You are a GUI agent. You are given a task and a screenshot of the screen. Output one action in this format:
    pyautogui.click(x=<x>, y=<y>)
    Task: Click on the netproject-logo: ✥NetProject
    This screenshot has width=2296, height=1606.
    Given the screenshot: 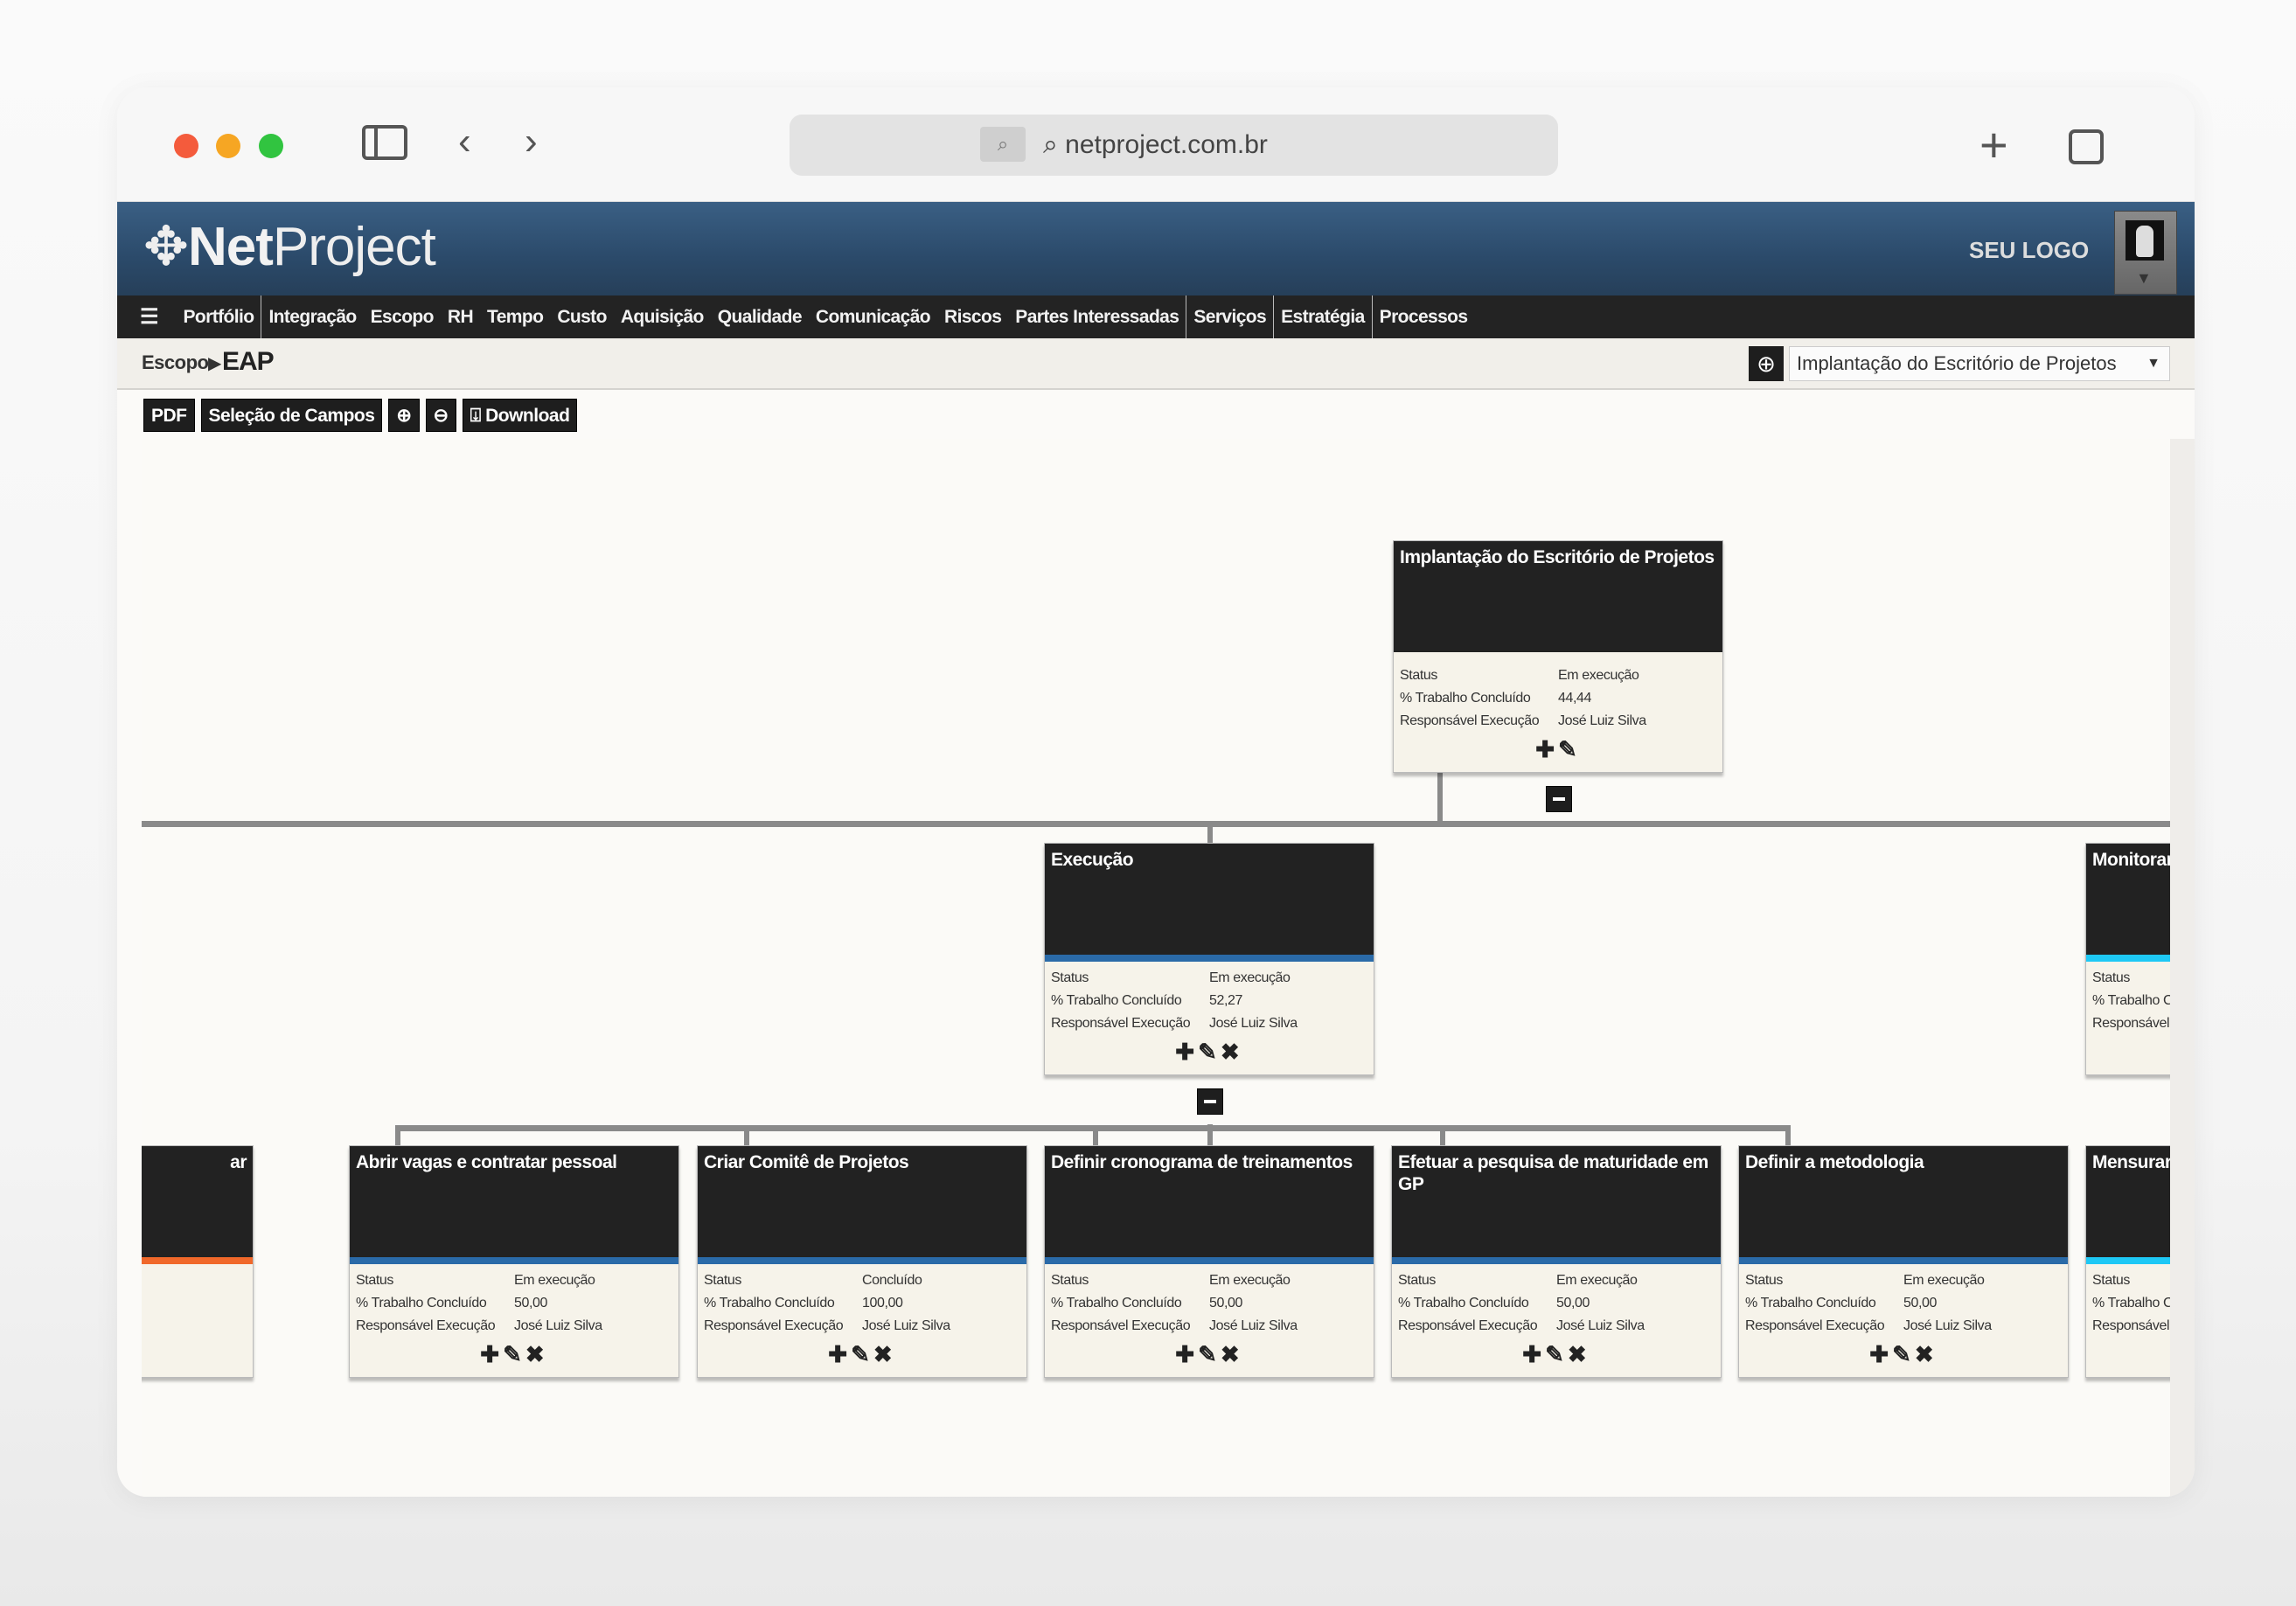 What is the action you would take?
    pyautogui.click(x=290, y=246)
    